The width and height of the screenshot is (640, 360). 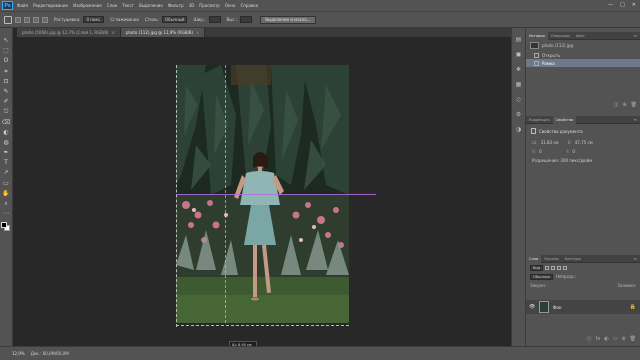 I want to click on eyedropper-tool-icon: ✎, so click(x=6, y=91).